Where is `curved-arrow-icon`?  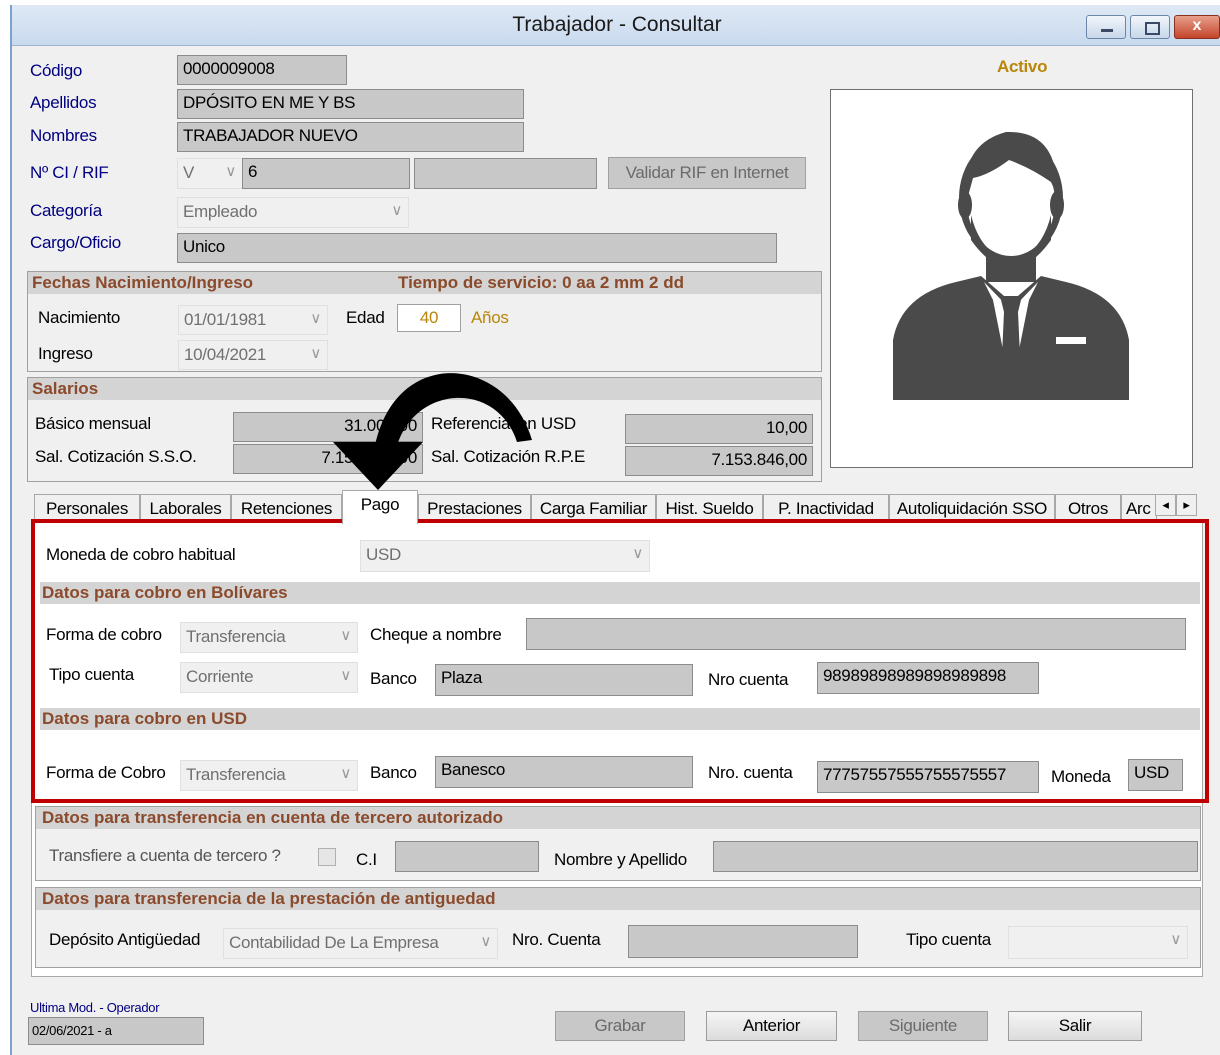
curved-arrow-icon is located at coordinates (432, 431).